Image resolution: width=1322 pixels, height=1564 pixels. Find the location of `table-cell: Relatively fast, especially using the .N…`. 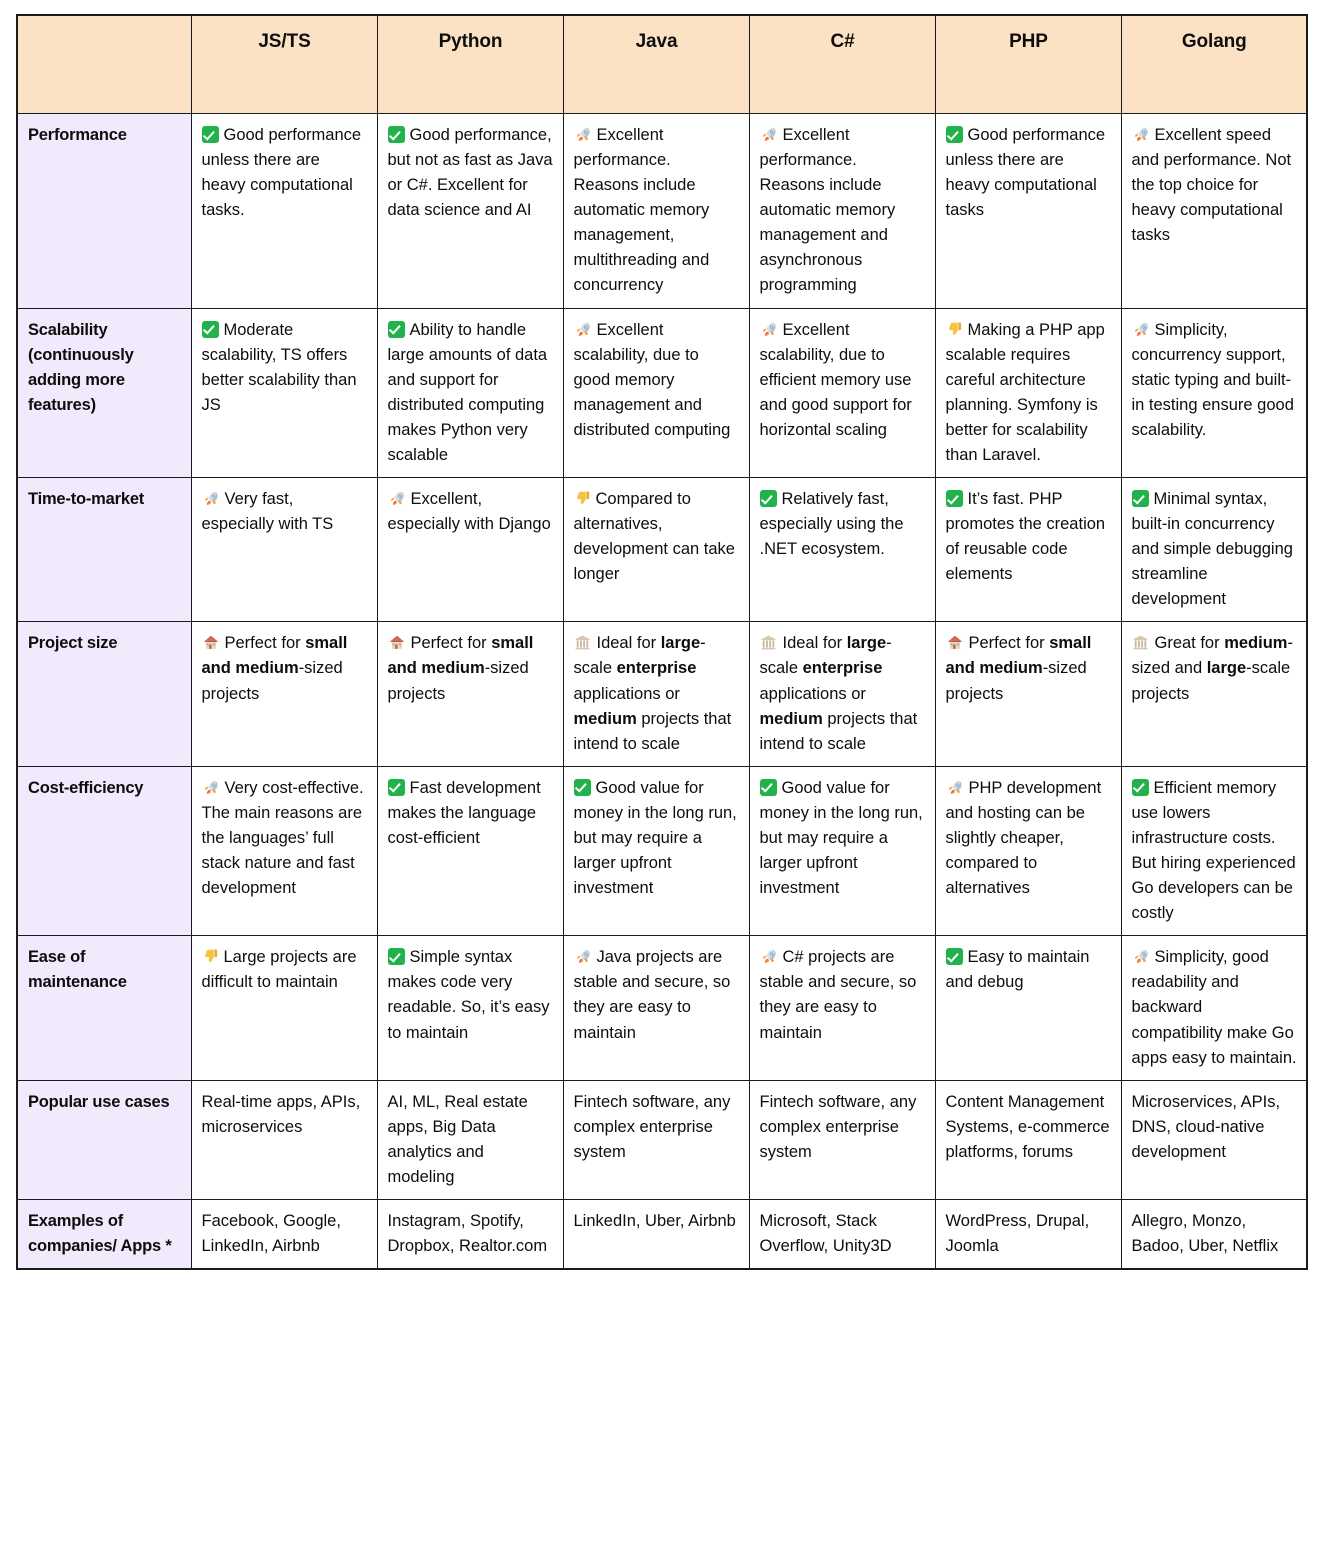

table-cell: Relatively fast, especially using the .N… is located at coordinates (842, 550).